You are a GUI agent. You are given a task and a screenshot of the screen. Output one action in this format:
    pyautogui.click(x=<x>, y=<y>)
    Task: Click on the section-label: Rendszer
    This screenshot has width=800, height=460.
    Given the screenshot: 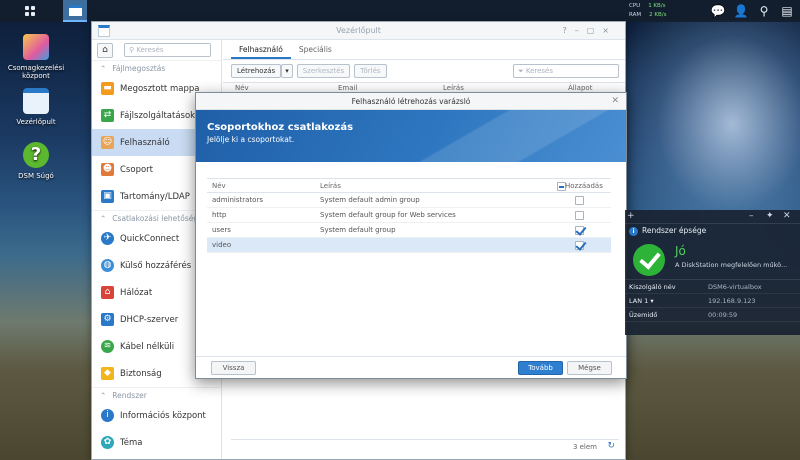 What is the action you would take?
    pyautogui.click(x=129, y=395)
    